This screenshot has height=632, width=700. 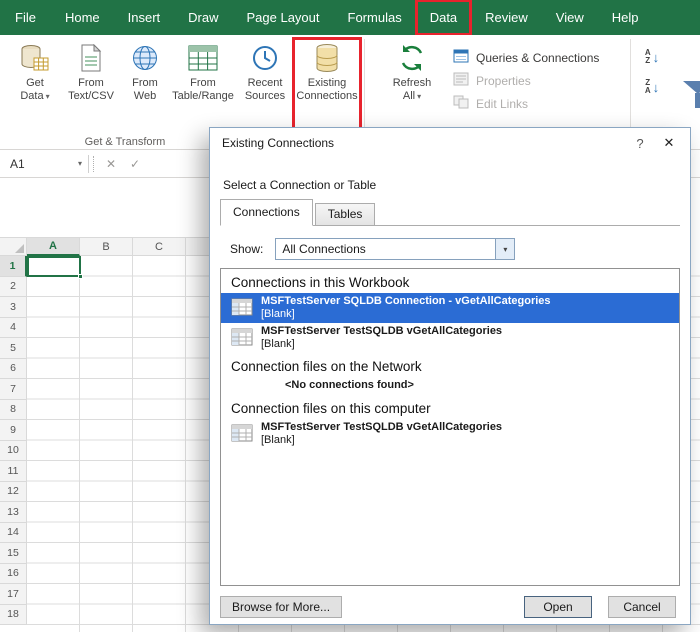 I want to click on from-text-csv-button: From Text/CSV, so click(x=91, y=85).